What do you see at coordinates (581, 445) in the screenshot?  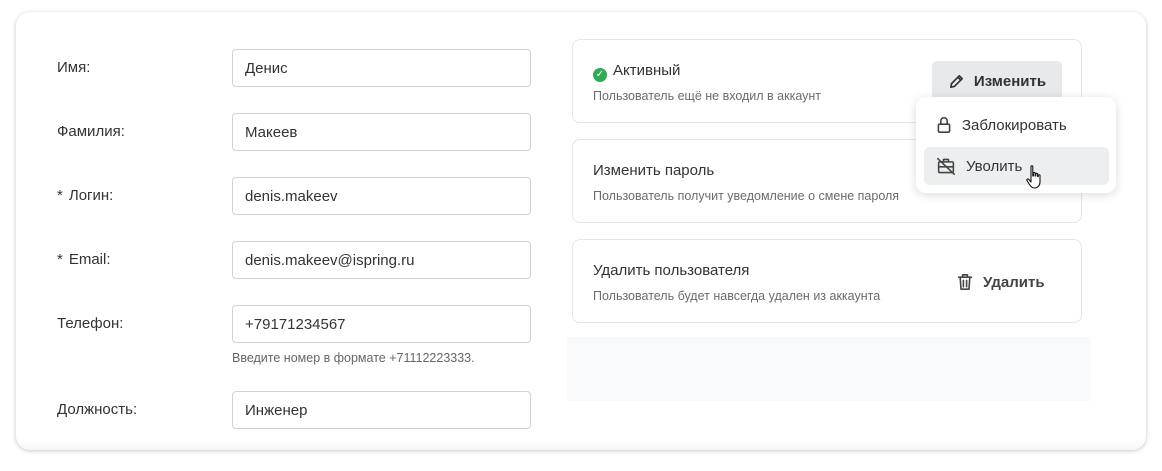 I see `bottom-shade` at bounding box center [581, 445].